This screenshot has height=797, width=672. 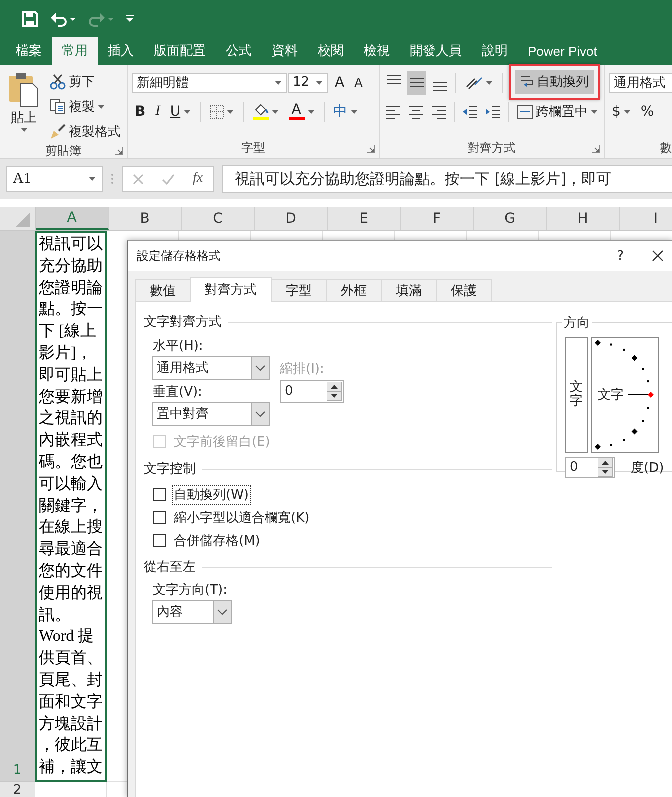 I want to click on field-label: 縮排(I):, so click(x=302, y=369).